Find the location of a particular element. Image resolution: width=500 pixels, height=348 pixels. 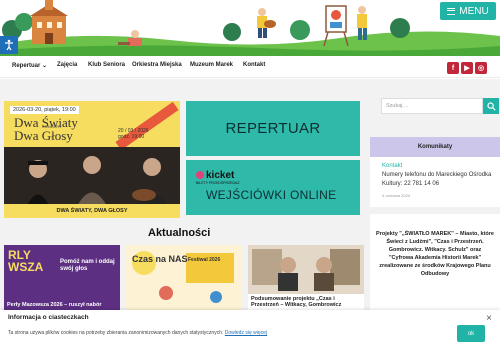

news-title: Perły Mazowsza 2026 – ruszył nabór is located at coordinates (54, 305).